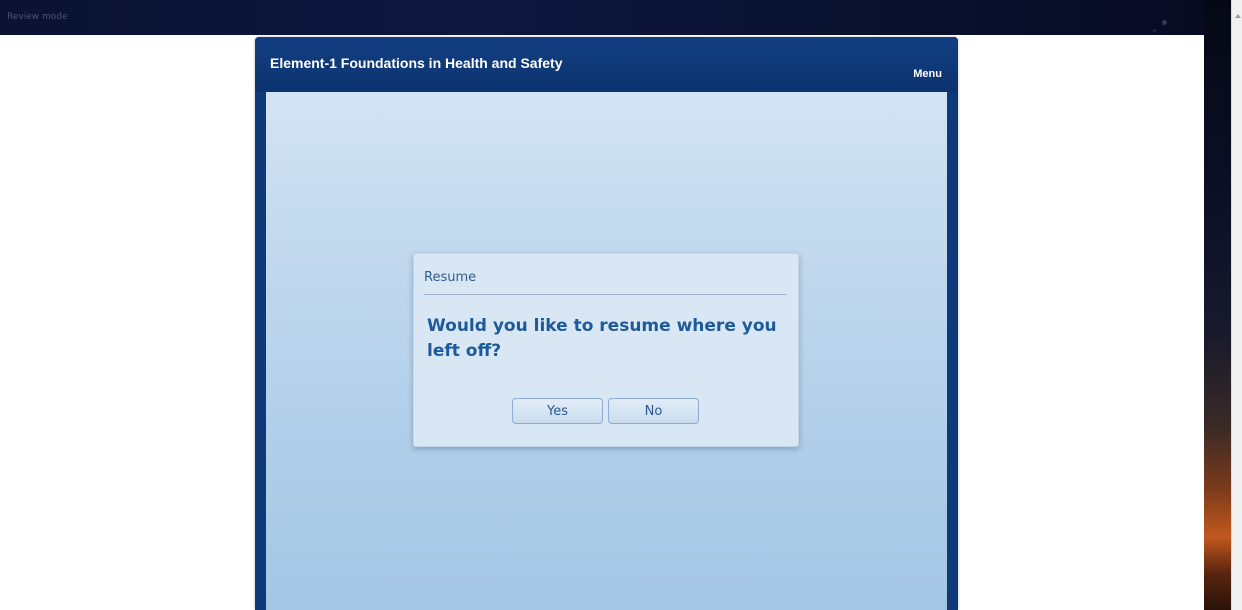 The height and width of the screenshot is (610, 1242). Describe the element at coordinates (653, 411) in the screenshot. I see `no-button: No` at that location.